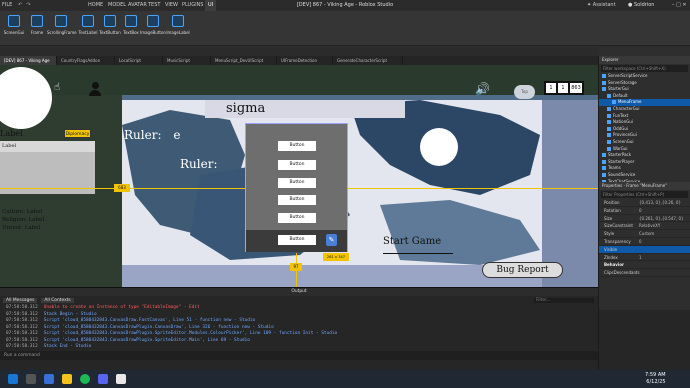 The height and width of the screenshot is (388, 690). Describe the element at coordinates (20, 300) in the screenshot. I see `messages-filter: All Messages` at that location.